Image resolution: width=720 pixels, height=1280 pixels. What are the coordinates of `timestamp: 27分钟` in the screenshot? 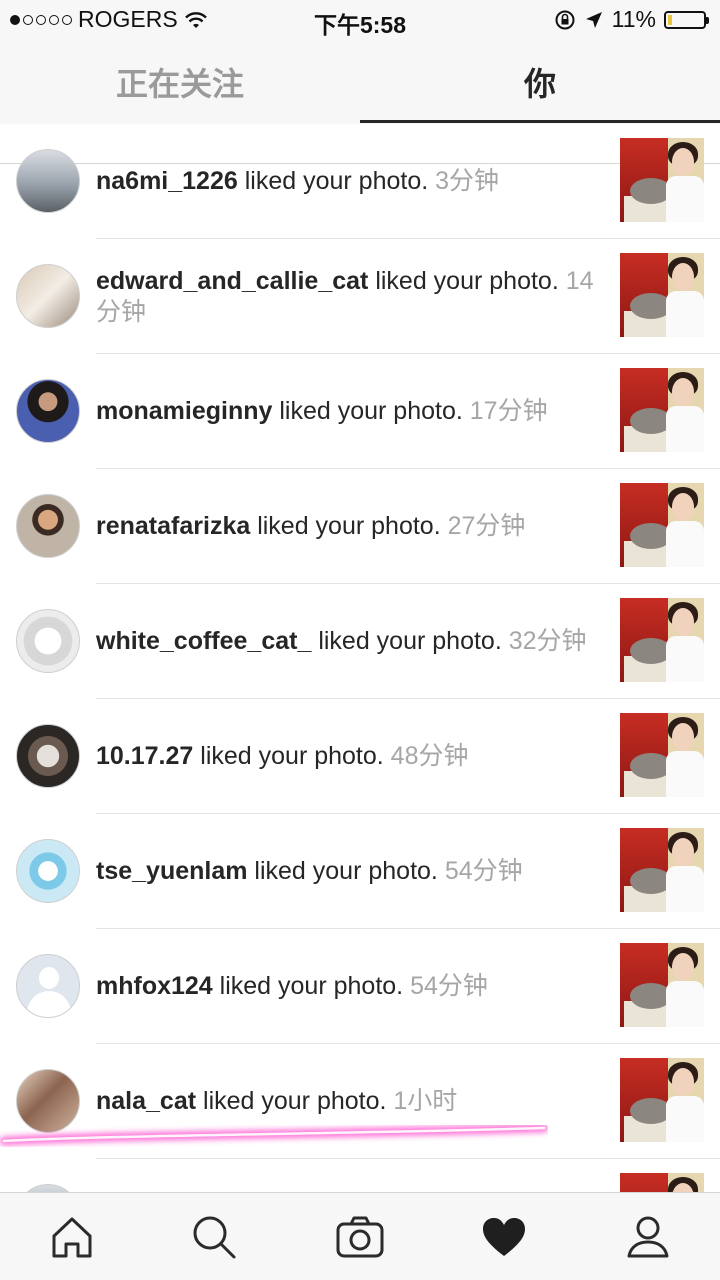 It's located at (486, 526).